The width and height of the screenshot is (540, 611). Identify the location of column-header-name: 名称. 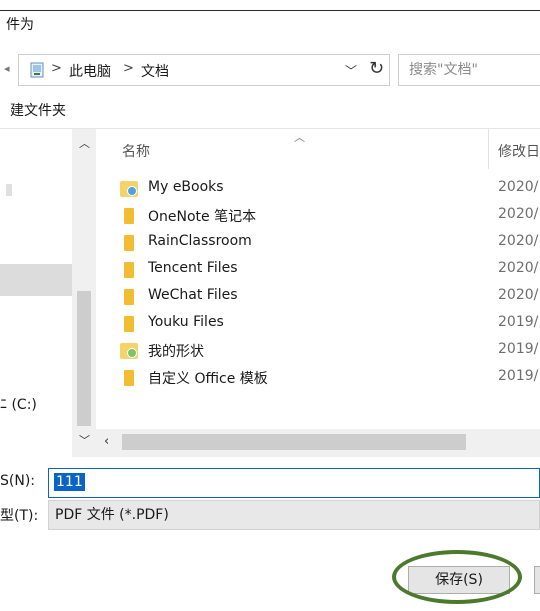
(136, 151).